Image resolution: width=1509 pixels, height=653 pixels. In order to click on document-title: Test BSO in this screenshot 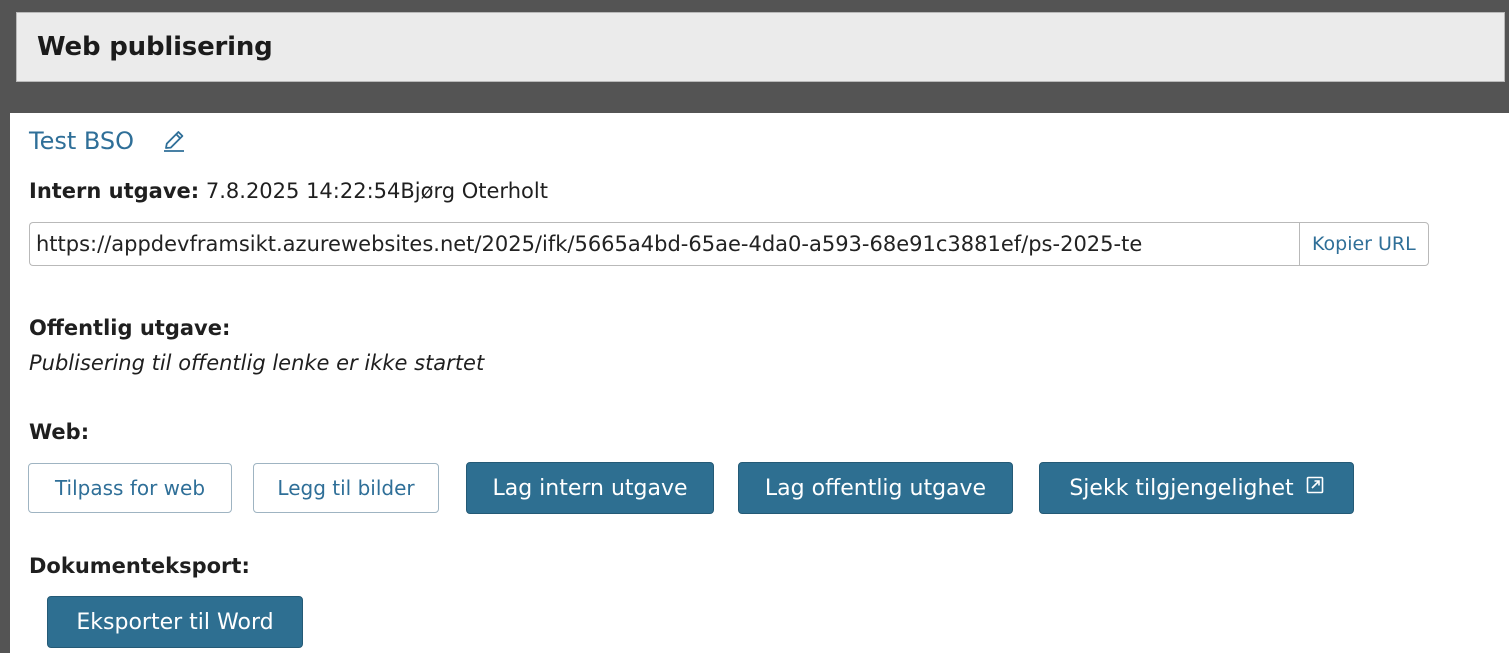, I will do `click(81, 141)`.